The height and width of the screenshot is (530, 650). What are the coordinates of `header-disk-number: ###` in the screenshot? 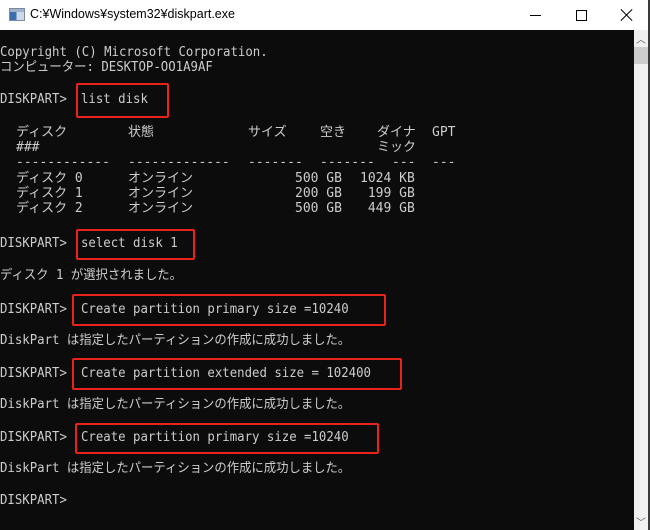 It's located at (28, 147).